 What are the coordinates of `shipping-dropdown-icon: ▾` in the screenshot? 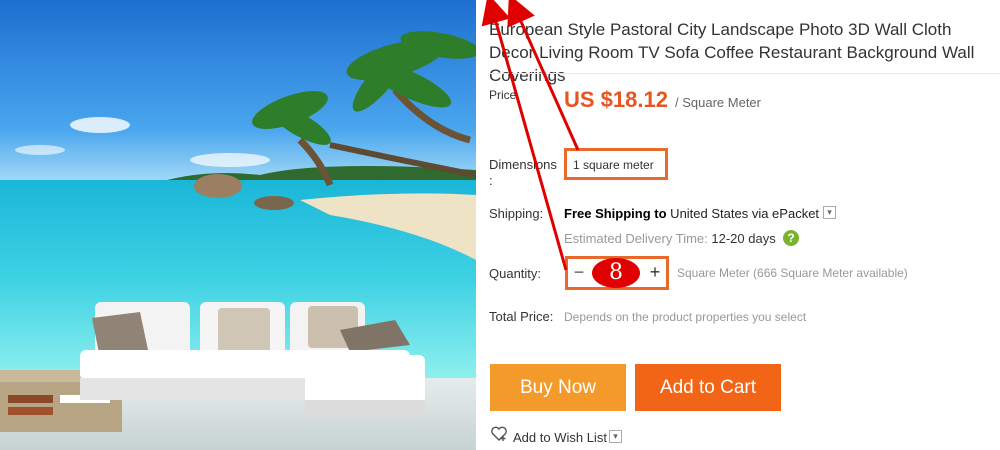 It's located at (829, 212).